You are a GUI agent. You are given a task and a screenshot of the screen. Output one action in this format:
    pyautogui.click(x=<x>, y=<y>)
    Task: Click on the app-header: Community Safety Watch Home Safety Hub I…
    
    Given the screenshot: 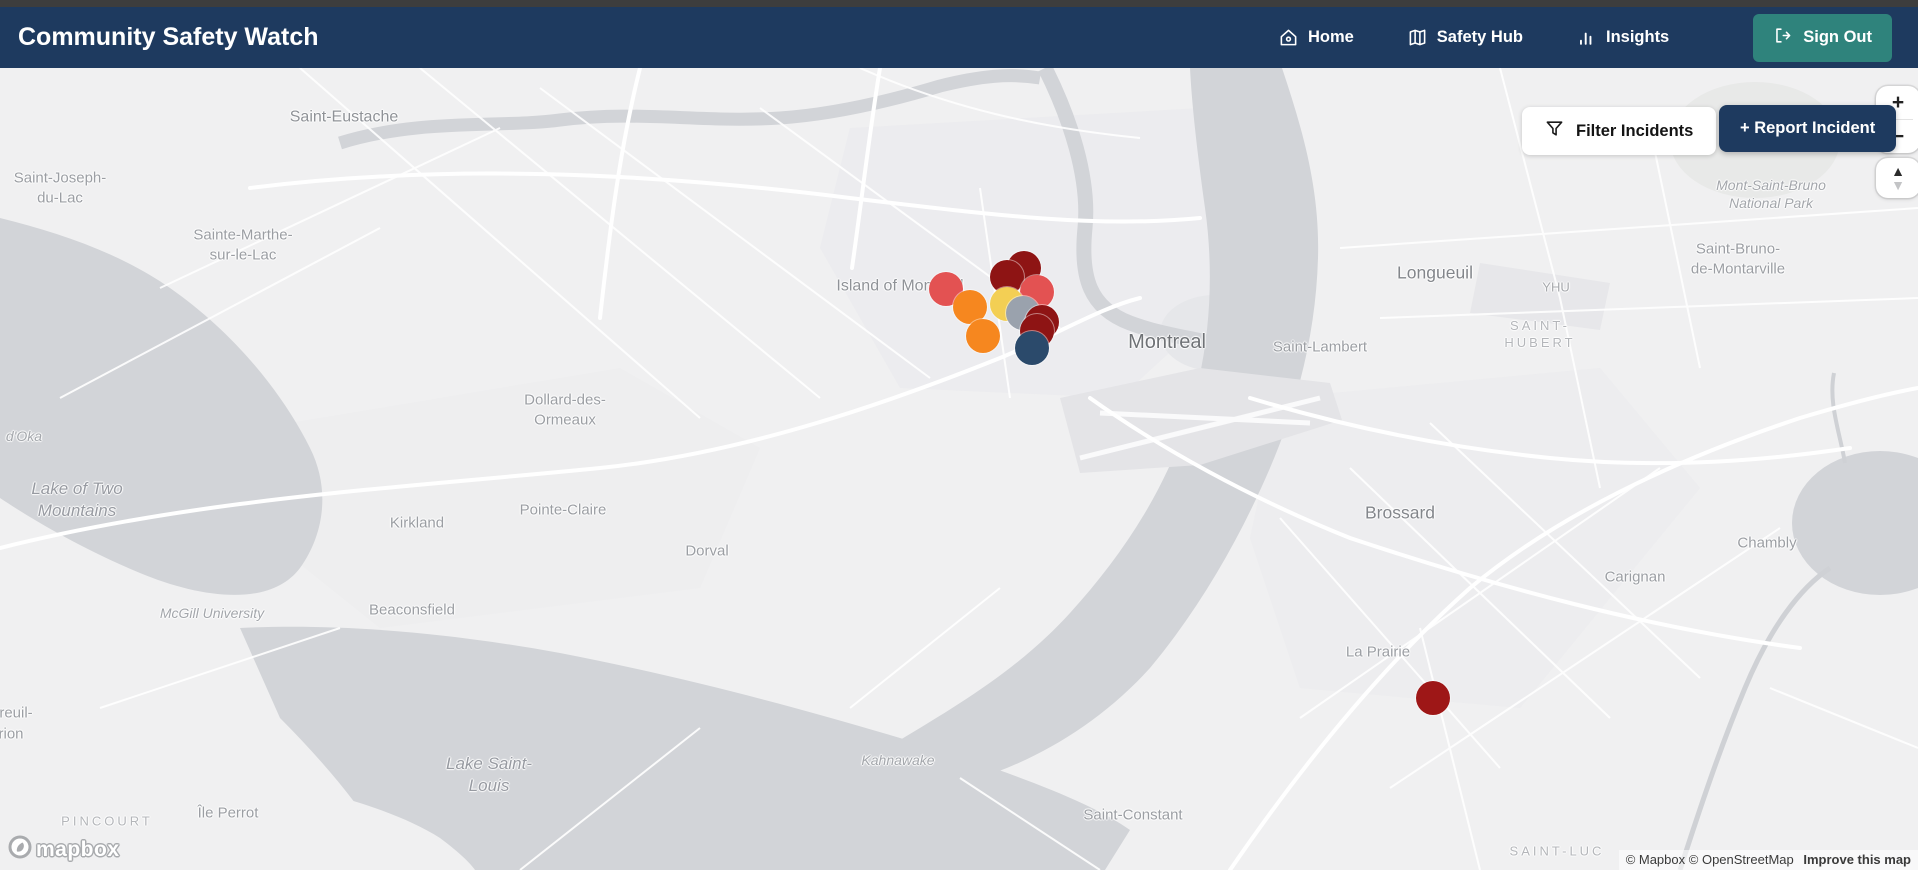 What is the action you would take?
    pyautogui.click(x=959, y=37)
    